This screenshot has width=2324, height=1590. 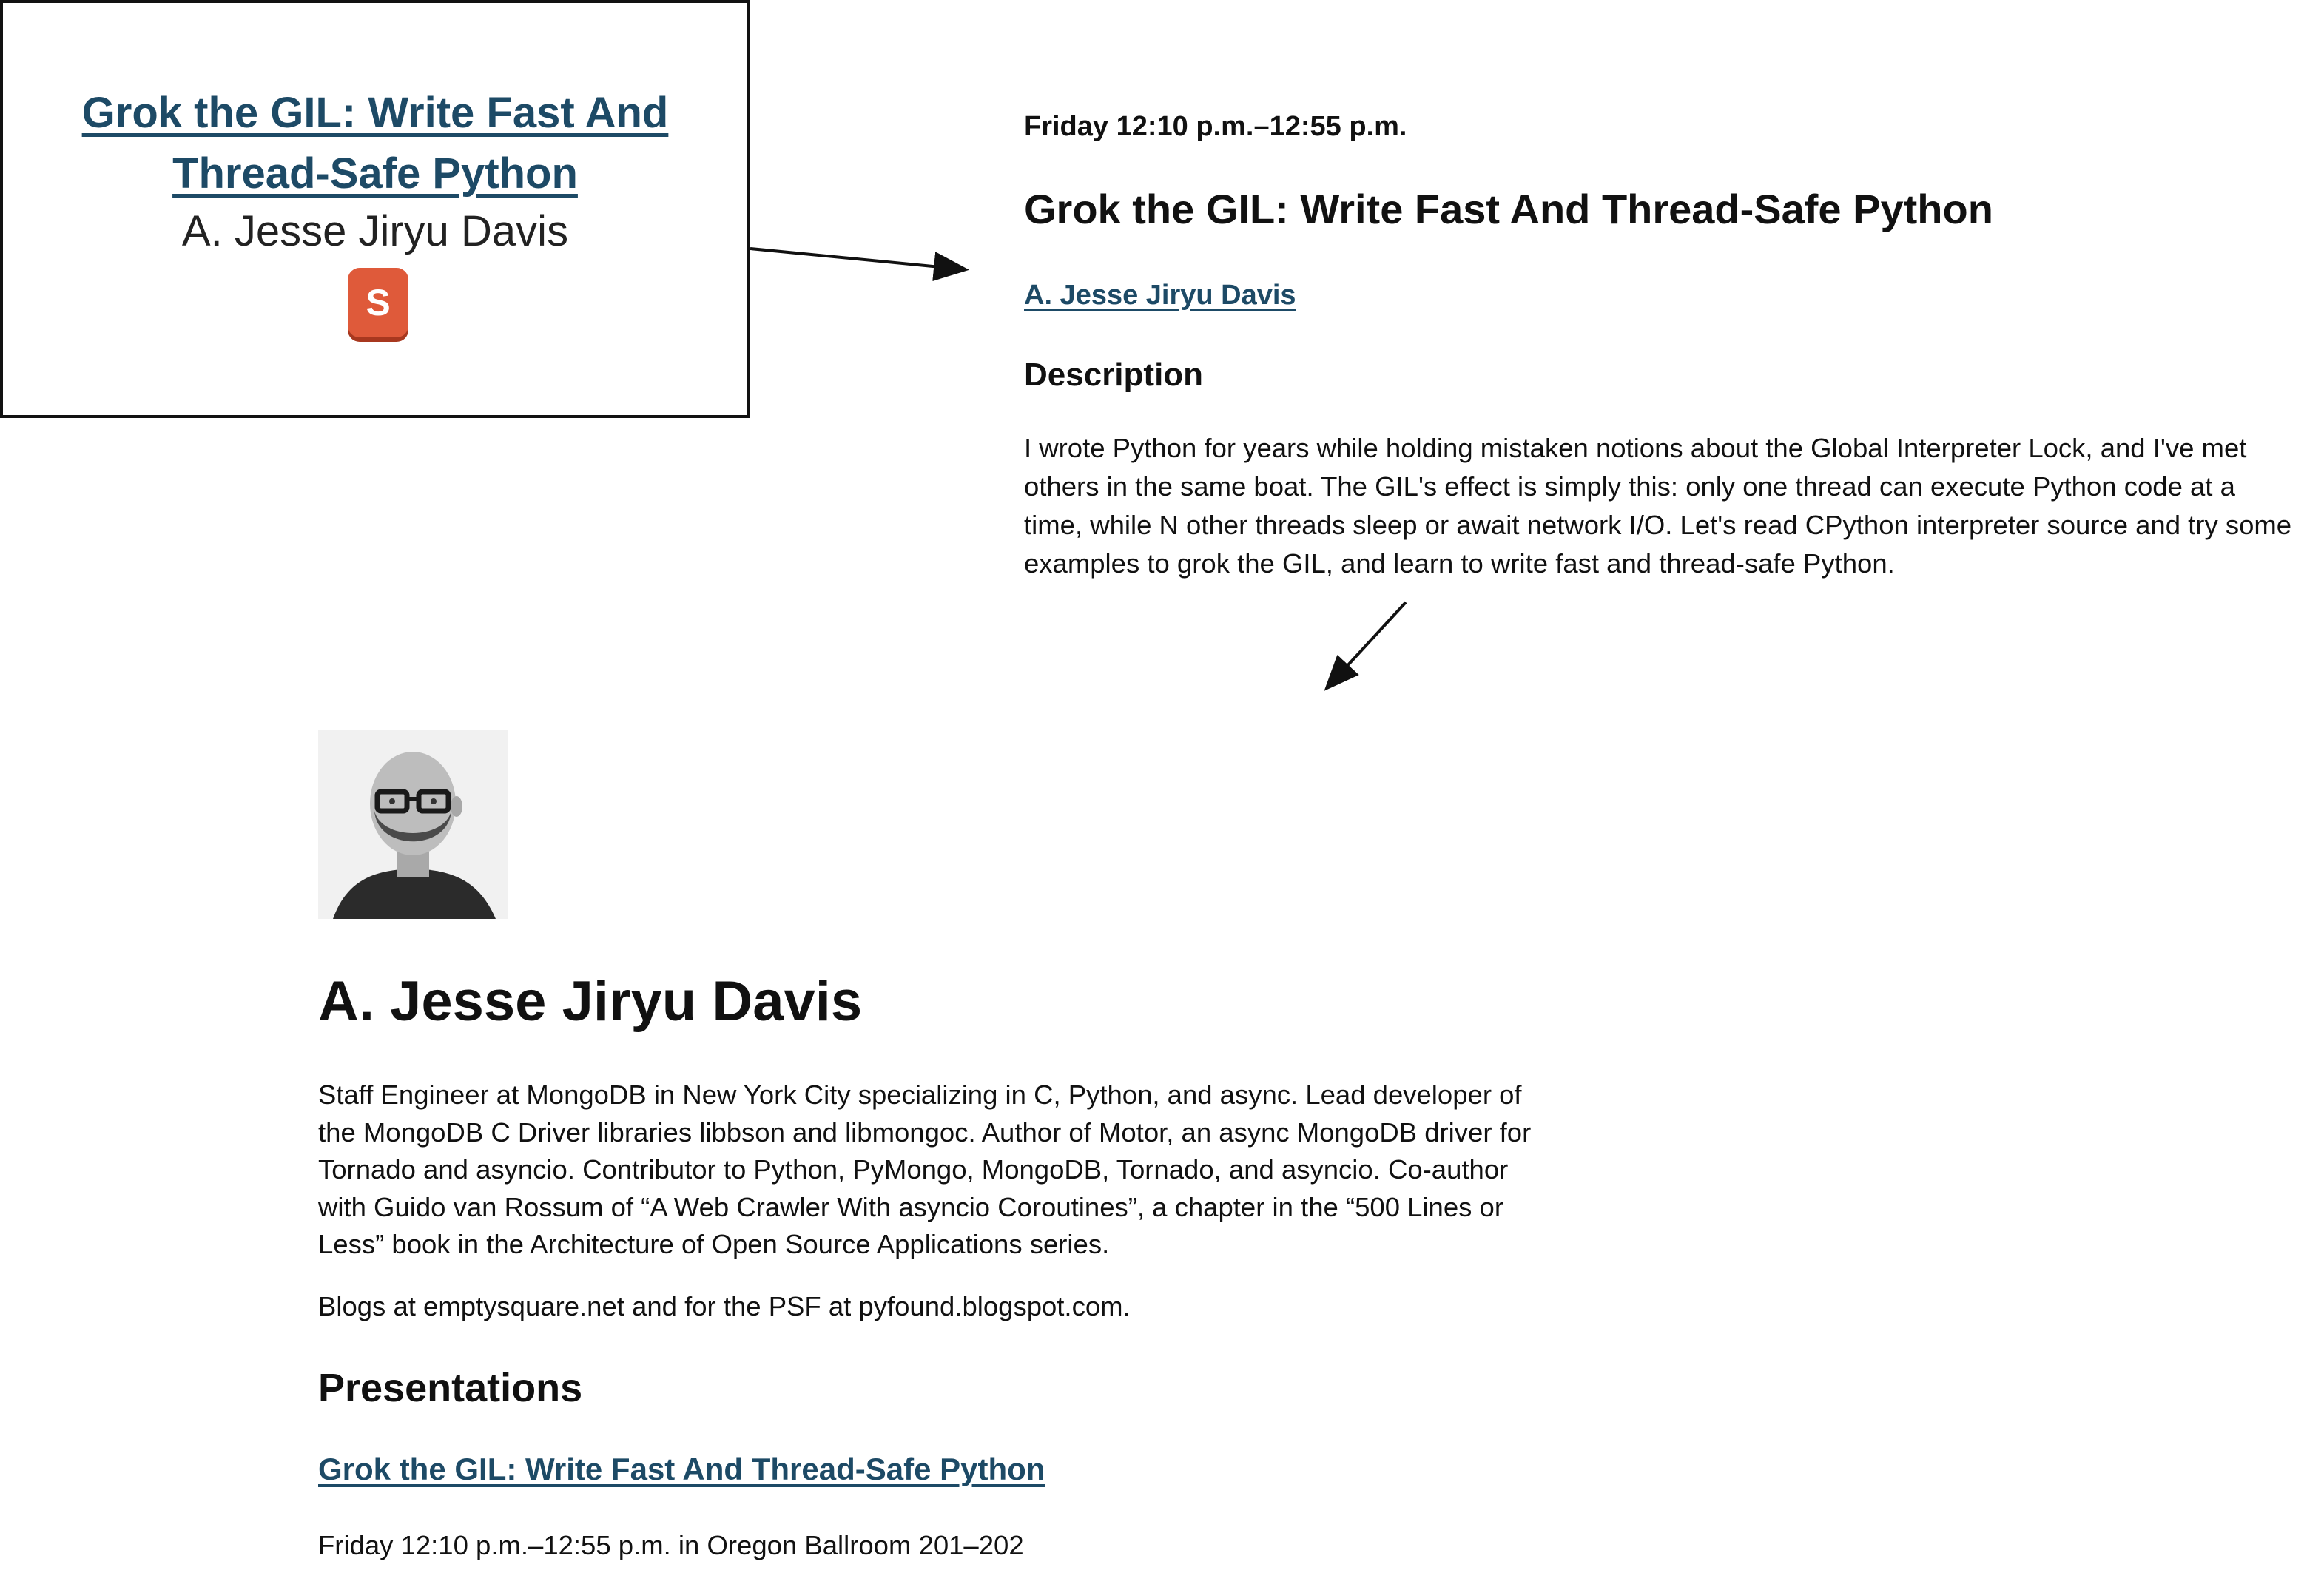 What do you see at coordinates (450, 1388) in the screenshot?
I see `presentations-heading: Presentations` at bounding box center [450, 1388].